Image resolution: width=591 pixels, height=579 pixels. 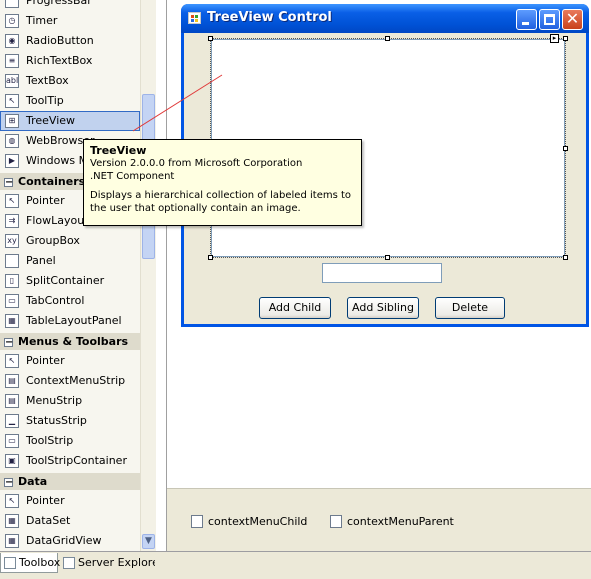 I want to click on tablelayoutpanel-icon: ▦, so click(x=12, y=321).